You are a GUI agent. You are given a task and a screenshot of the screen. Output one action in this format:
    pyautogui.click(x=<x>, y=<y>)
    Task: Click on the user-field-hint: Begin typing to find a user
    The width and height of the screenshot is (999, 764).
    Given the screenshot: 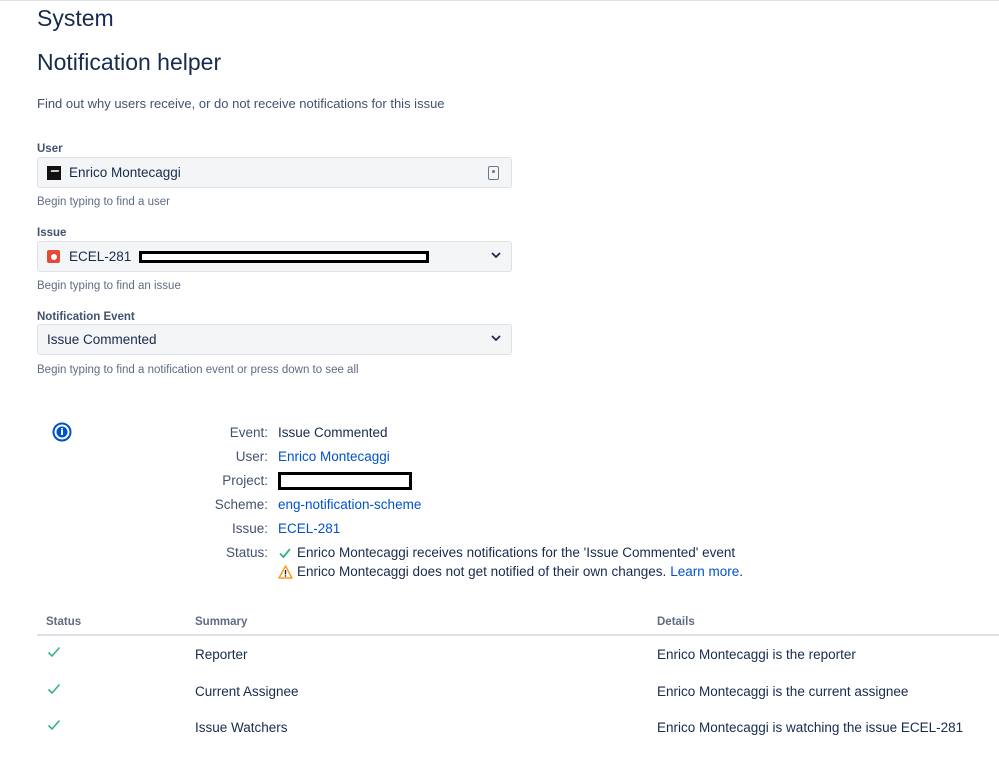 What is the action you would take?
    pyautogui.click(x=103, y=202)
    